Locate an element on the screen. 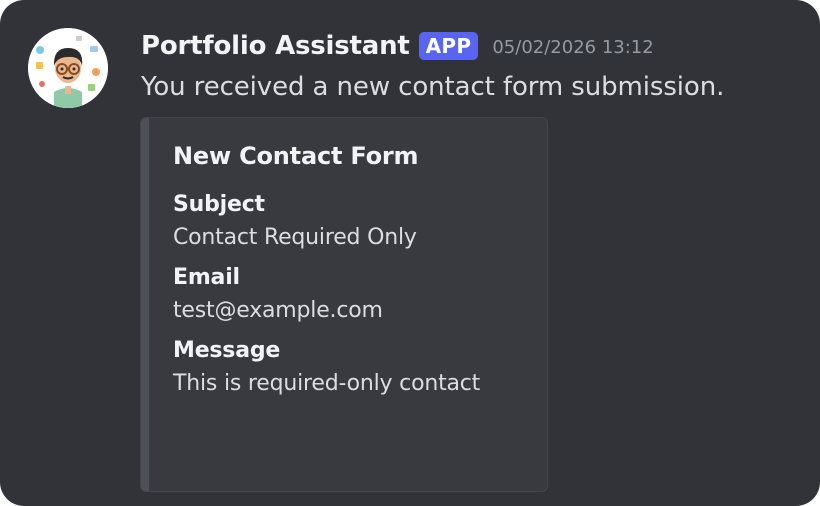  timestamp: 05/02/2026 13:12 is located at coordinates (572, 47).